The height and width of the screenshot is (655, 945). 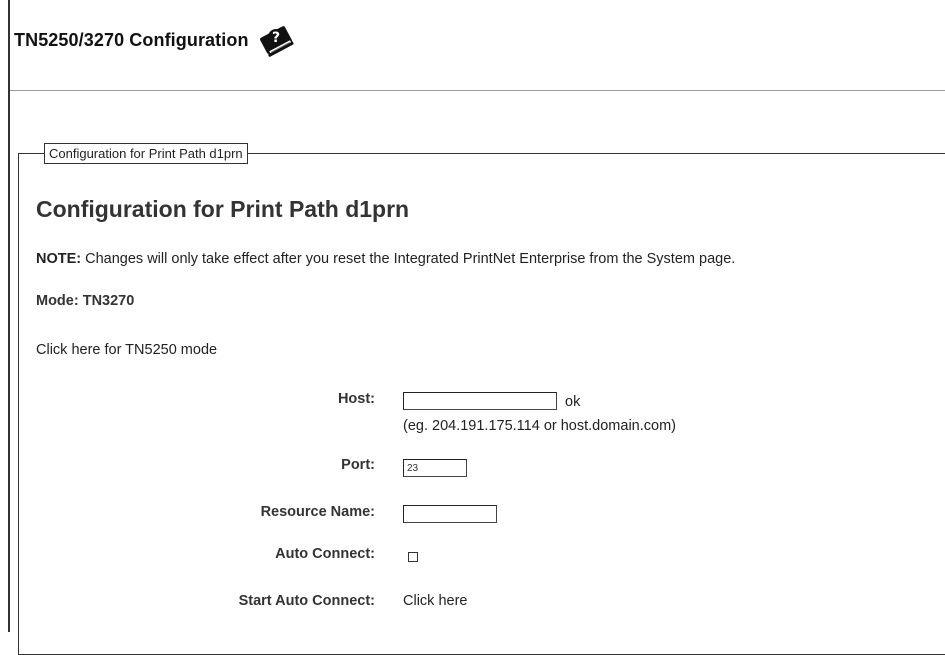 I want to click on host-hint: (eg. 204.191.175.114 or host.domain.com), so click(x=539, y=426).